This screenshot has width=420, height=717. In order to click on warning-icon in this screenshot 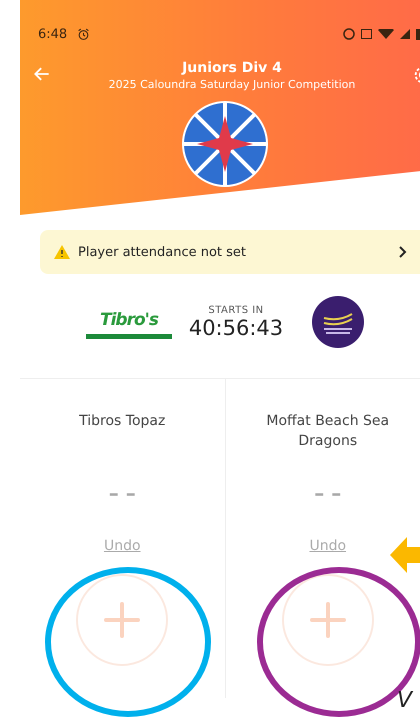, I will do `click(62, 252)`.